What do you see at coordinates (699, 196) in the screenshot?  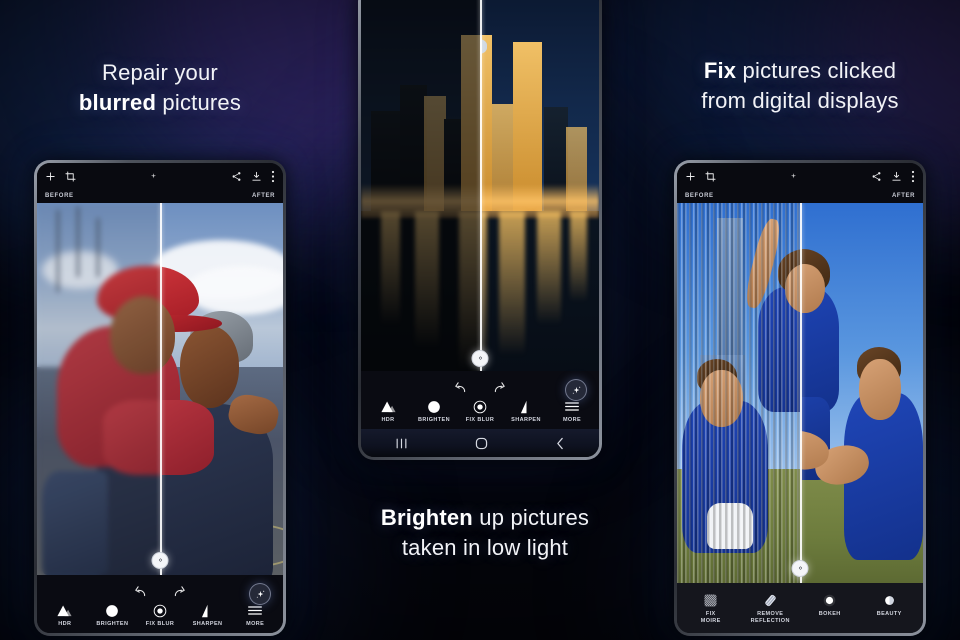 I see `before-label: BEFORE` at bounding box center [699, 196].